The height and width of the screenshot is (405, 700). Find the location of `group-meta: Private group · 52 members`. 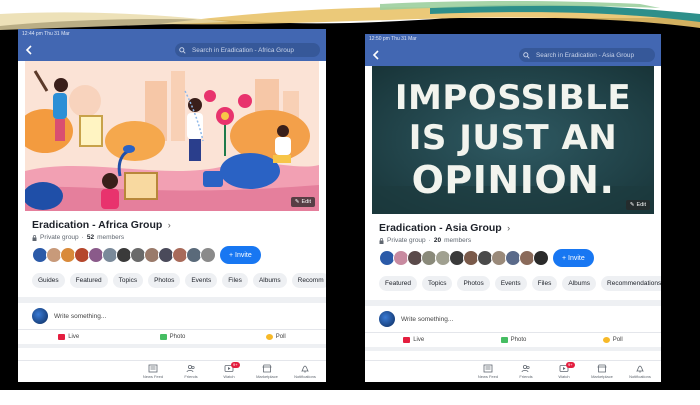

group-meta: Private group · 52 members is located at coordinates (172, 236).